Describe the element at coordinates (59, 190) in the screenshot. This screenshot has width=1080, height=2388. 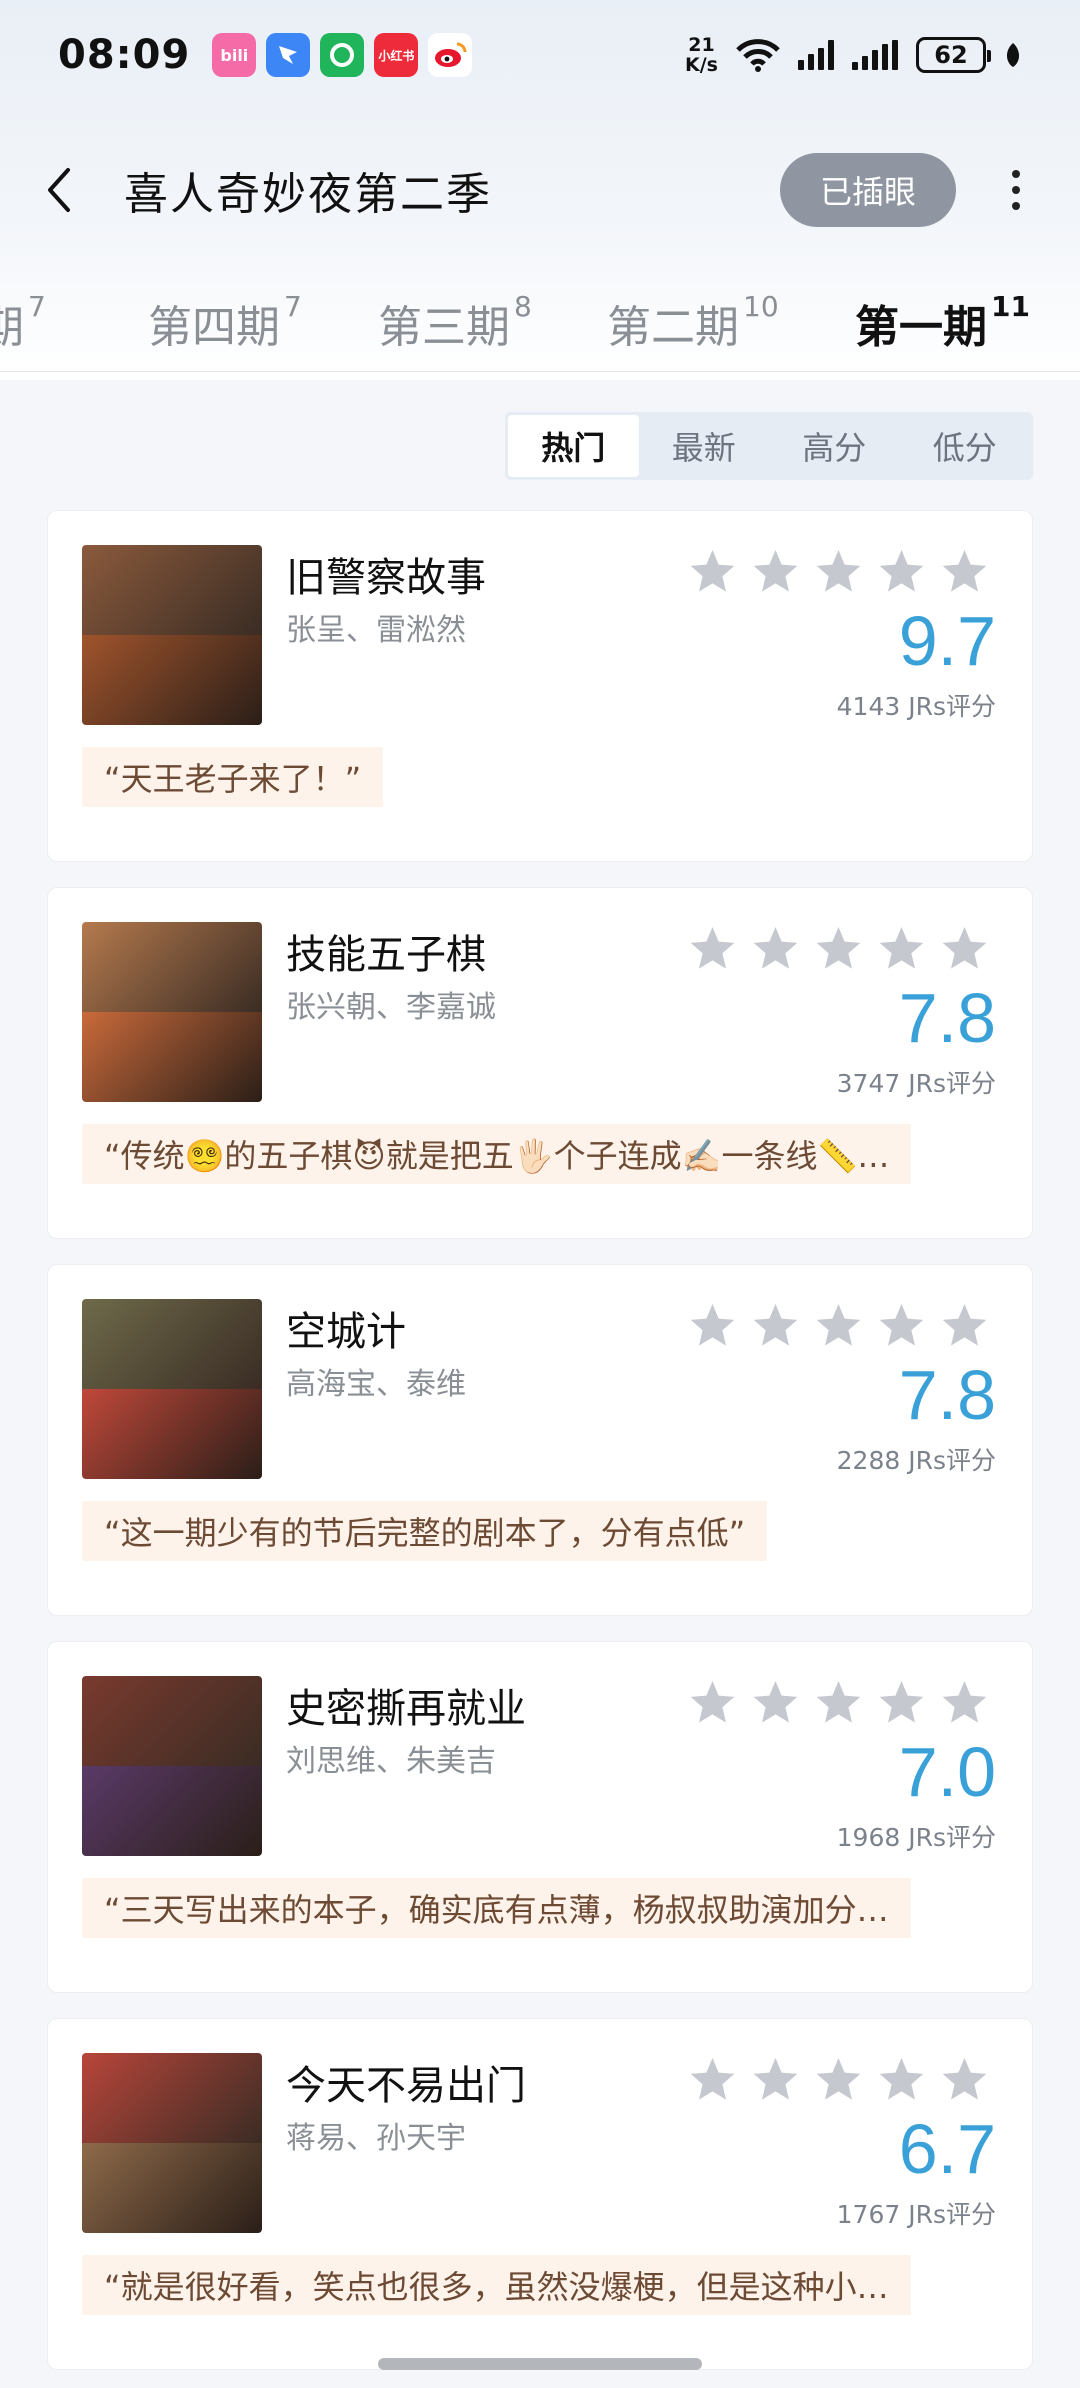
I see `chevron-left-icon` at that location.